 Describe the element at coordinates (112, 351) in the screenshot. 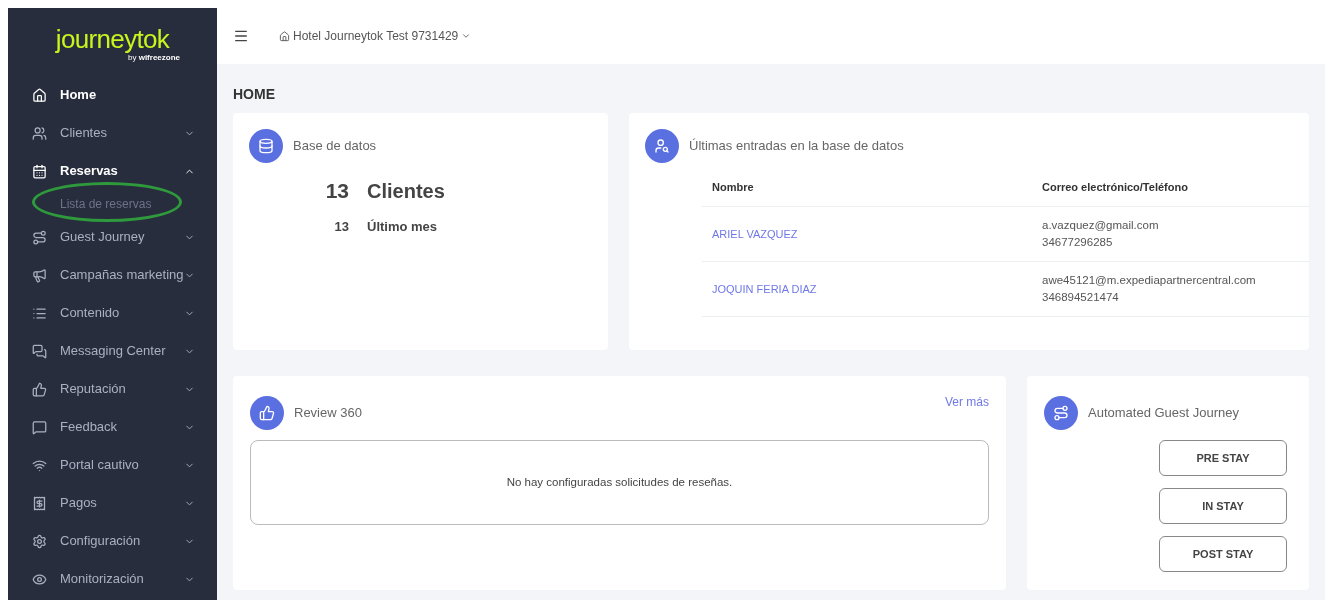

I see `sidebar-item: Messaging Center` at that location.